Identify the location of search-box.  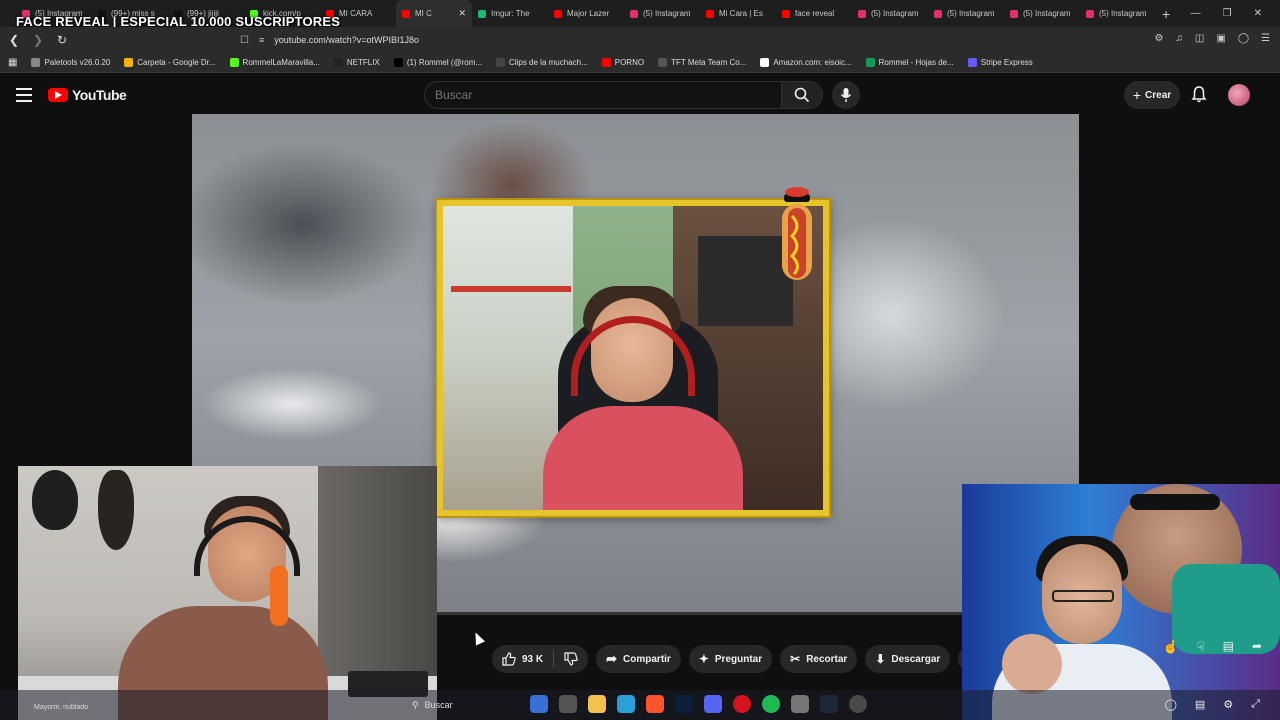
(603, 95).